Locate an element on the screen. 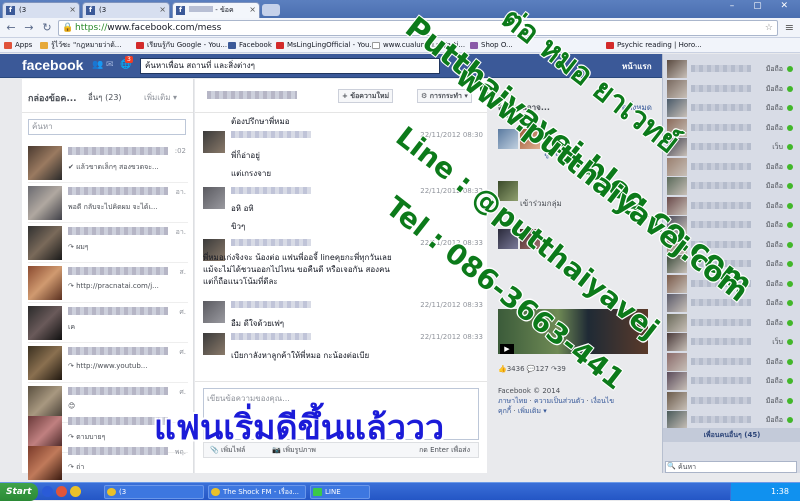 The image size is (800, 501). notification-badge: 3 is located at coordinates (129, 59).